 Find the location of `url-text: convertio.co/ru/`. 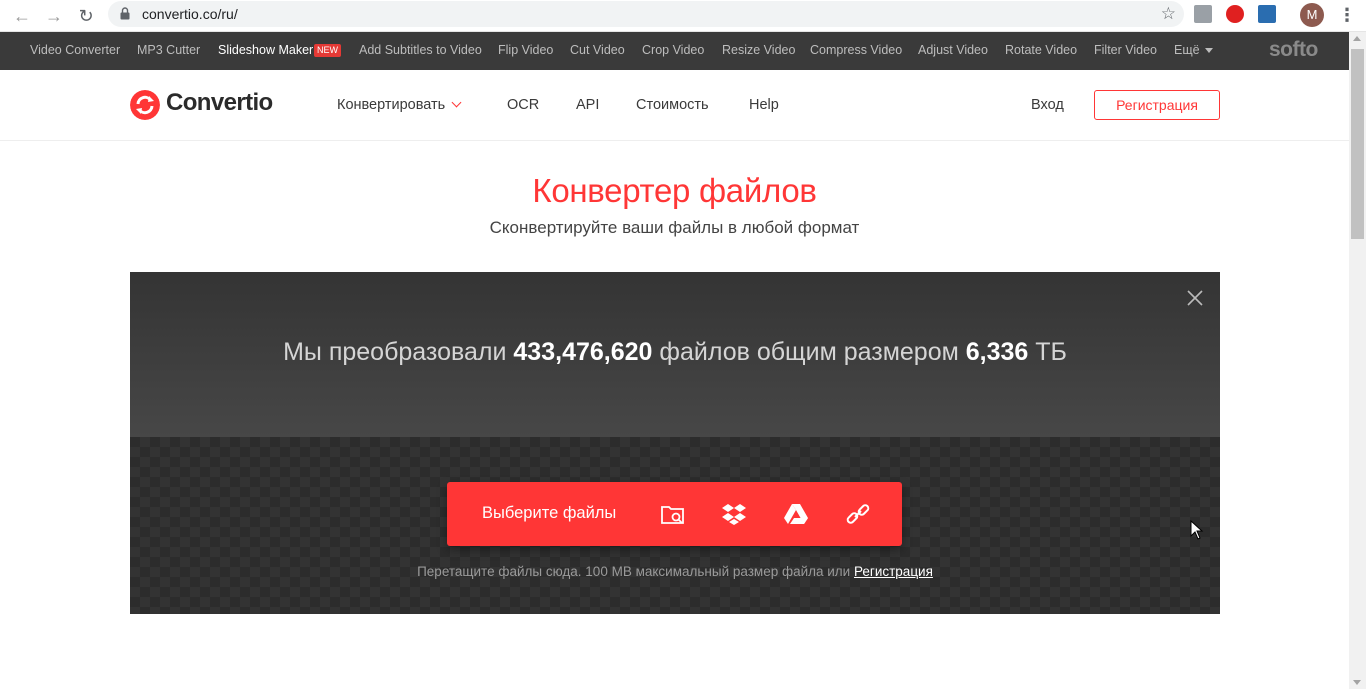

url-text: convertio.co/ru/ is located at coordinates (190, 14).